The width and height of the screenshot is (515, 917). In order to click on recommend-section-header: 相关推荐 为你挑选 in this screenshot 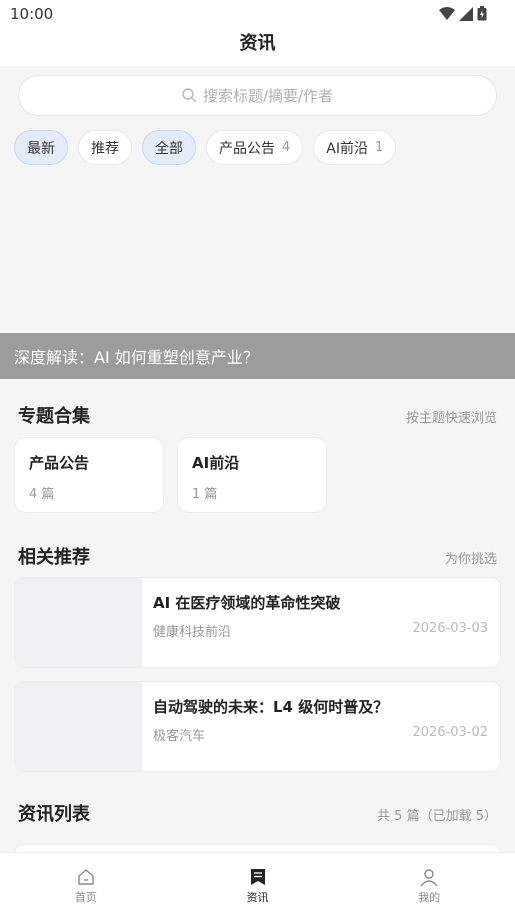, I will do `click(257, 556)`.